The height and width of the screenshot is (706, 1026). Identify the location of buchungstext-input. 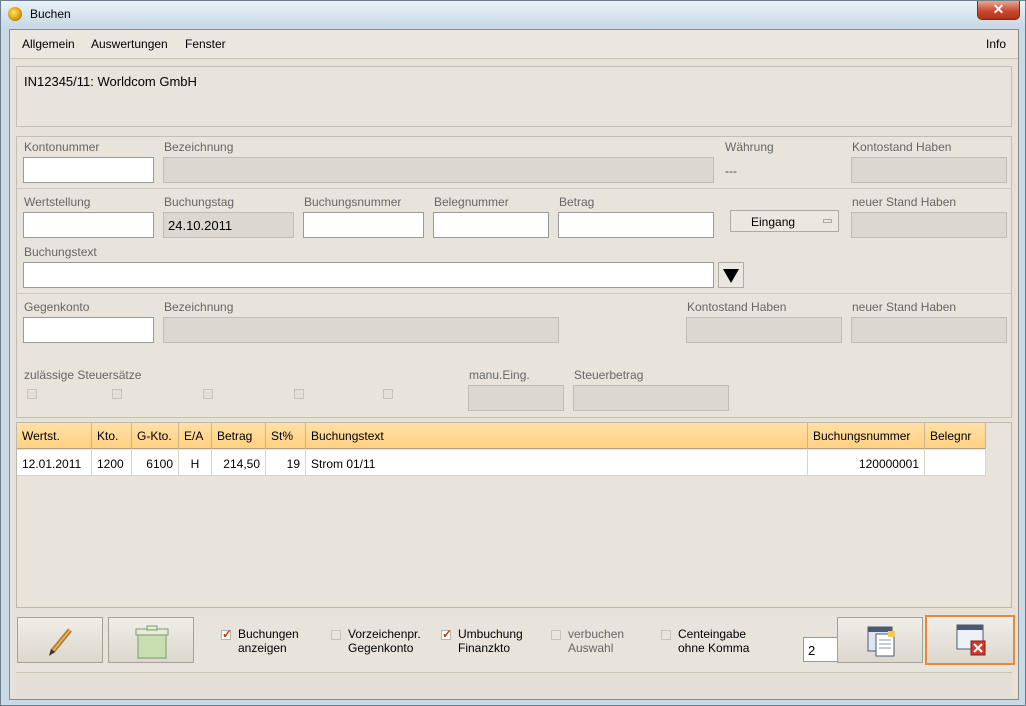
(368, 275).